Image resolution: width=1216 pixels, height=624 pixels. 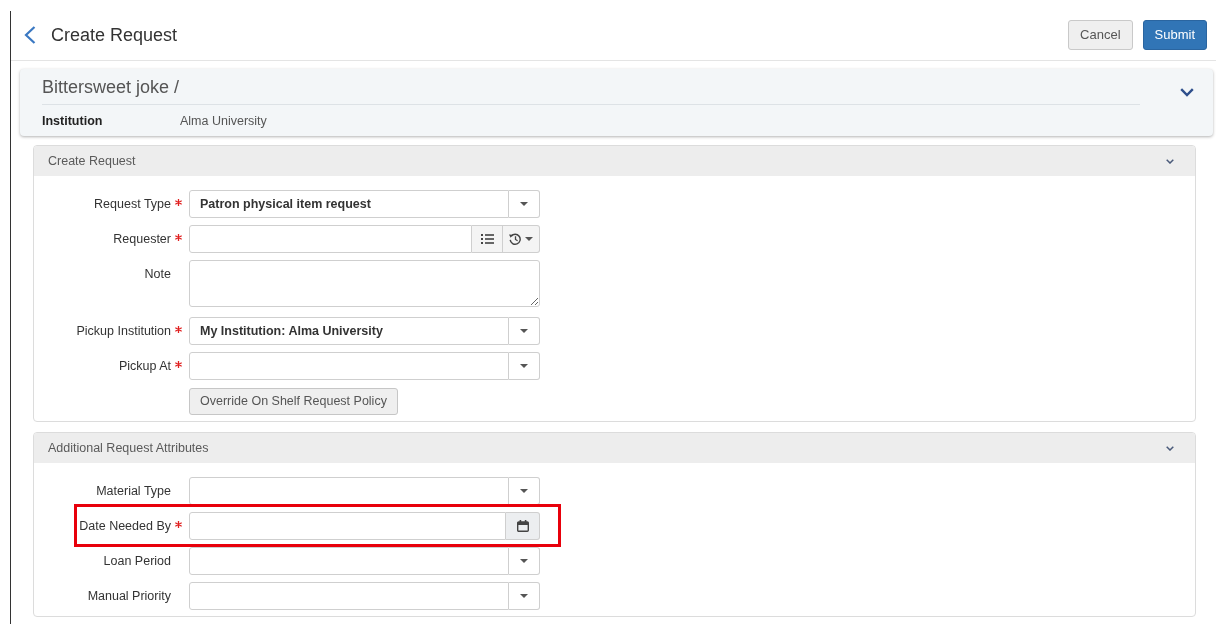 I want to click on record-title: Bittersweet joke /, so click(x=591, y=90).